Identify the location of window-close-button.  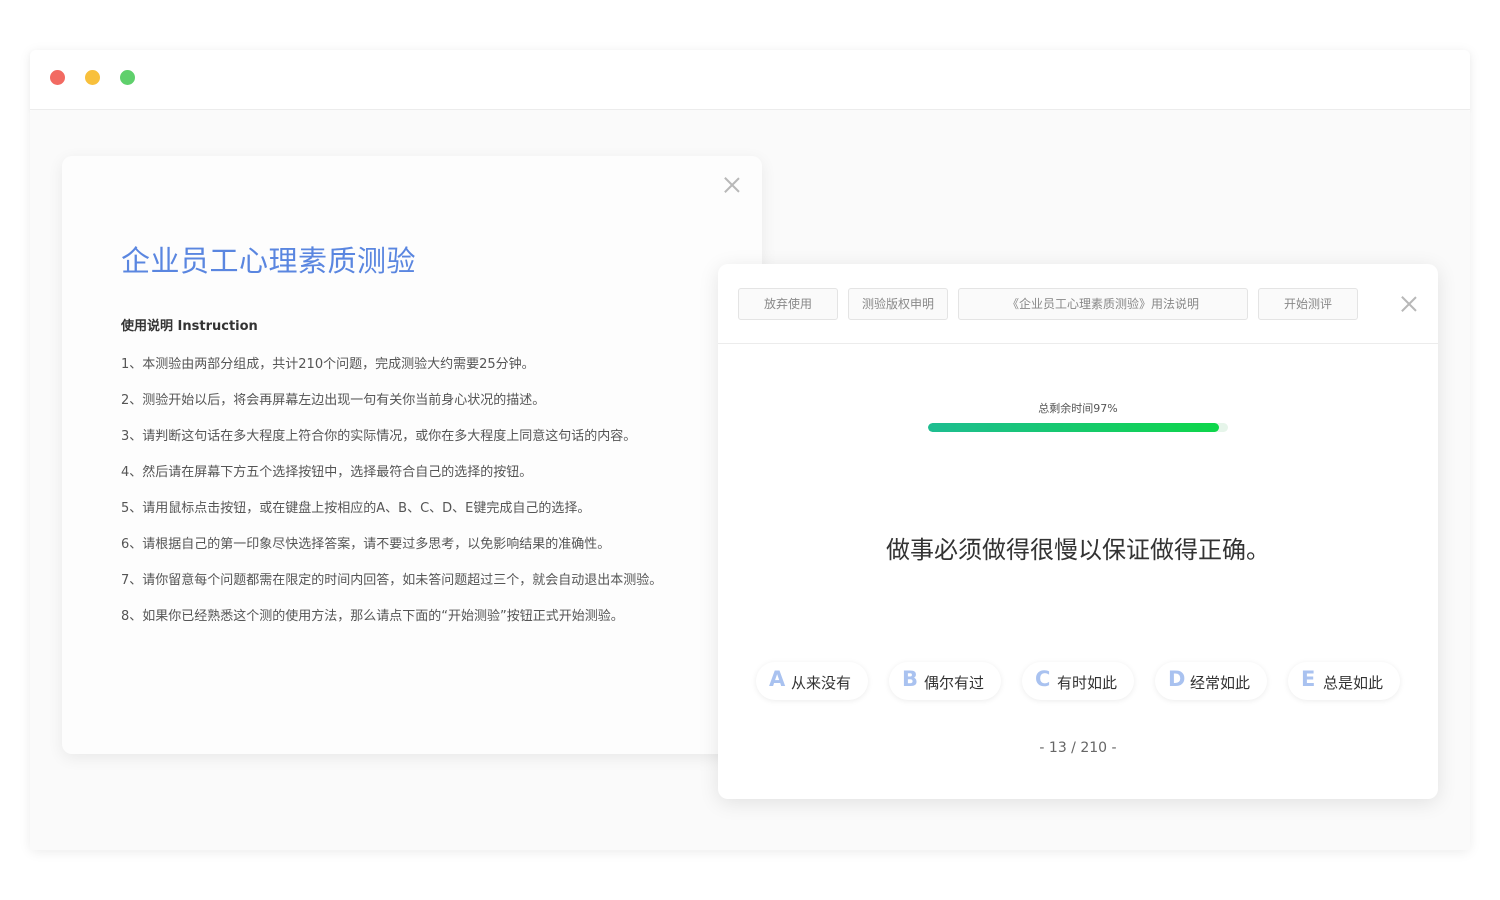
(57, 77).